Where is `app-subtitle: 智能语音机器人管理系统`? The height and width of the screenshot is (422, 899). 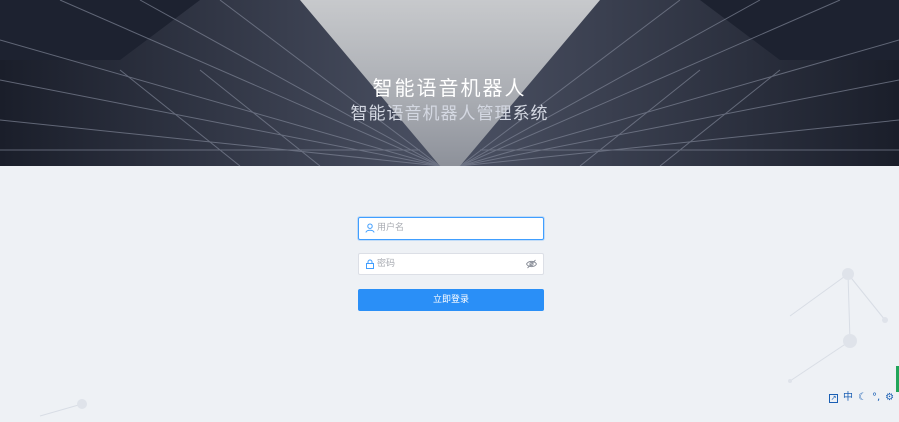 app-subtitle: 智能语音机器人管理系统 is located at coordinates (449, 114).